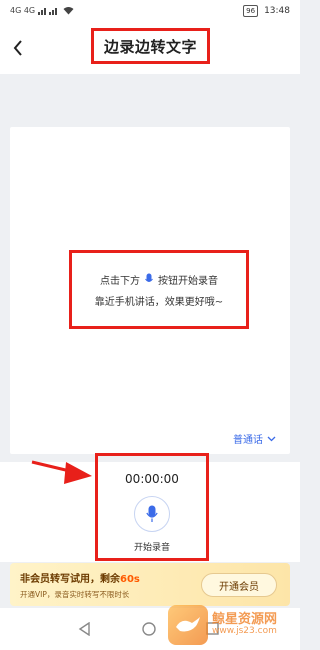  I want to click on battery-icon: 96, so click(251, 11).